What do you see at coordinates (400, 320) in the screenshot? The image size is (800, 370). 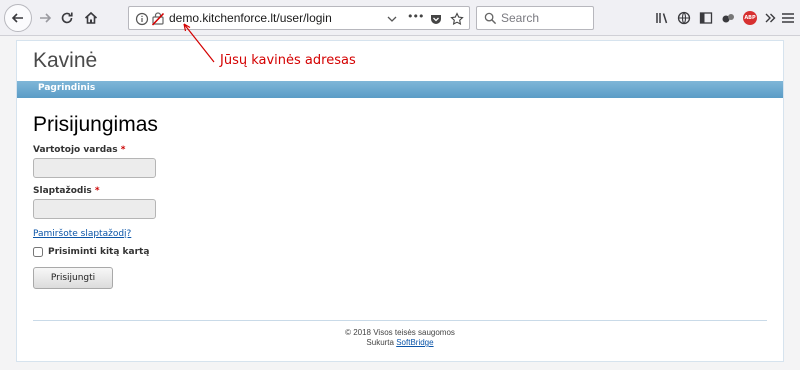 I see `footer-divider` at bounding box center [400, 320].